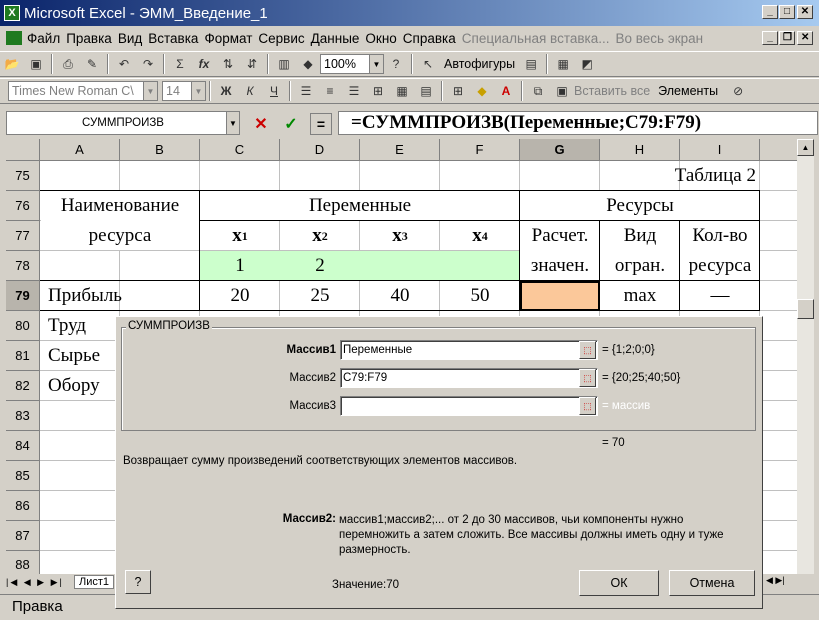 The image size is (819, 620). I want to click on save-icon: ▣, so click(36, 64).